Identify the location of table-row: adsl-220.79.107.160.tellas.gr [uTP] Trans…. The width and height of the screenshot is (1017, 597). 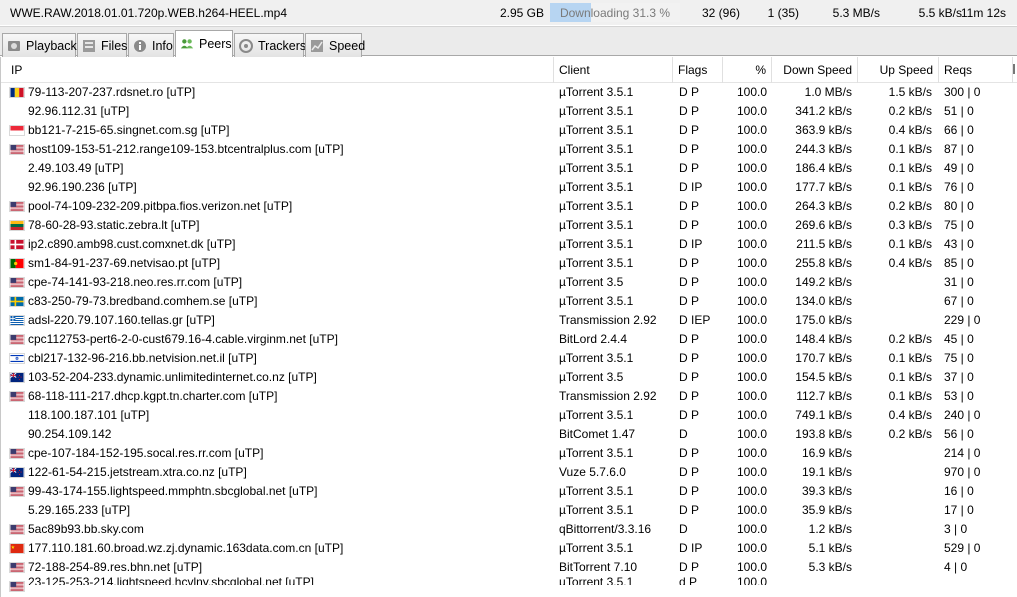
(509, 320).